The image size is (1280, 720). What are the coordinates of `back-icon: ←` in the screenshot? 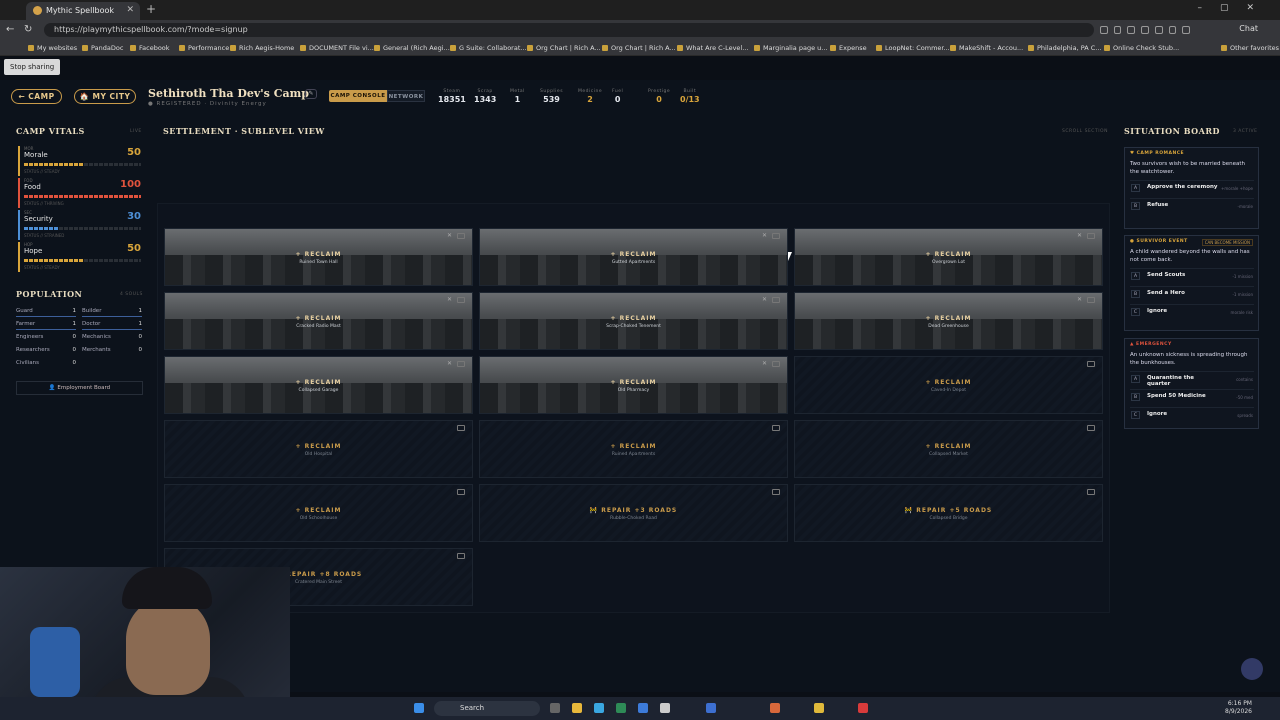 It's located at (10, 29).